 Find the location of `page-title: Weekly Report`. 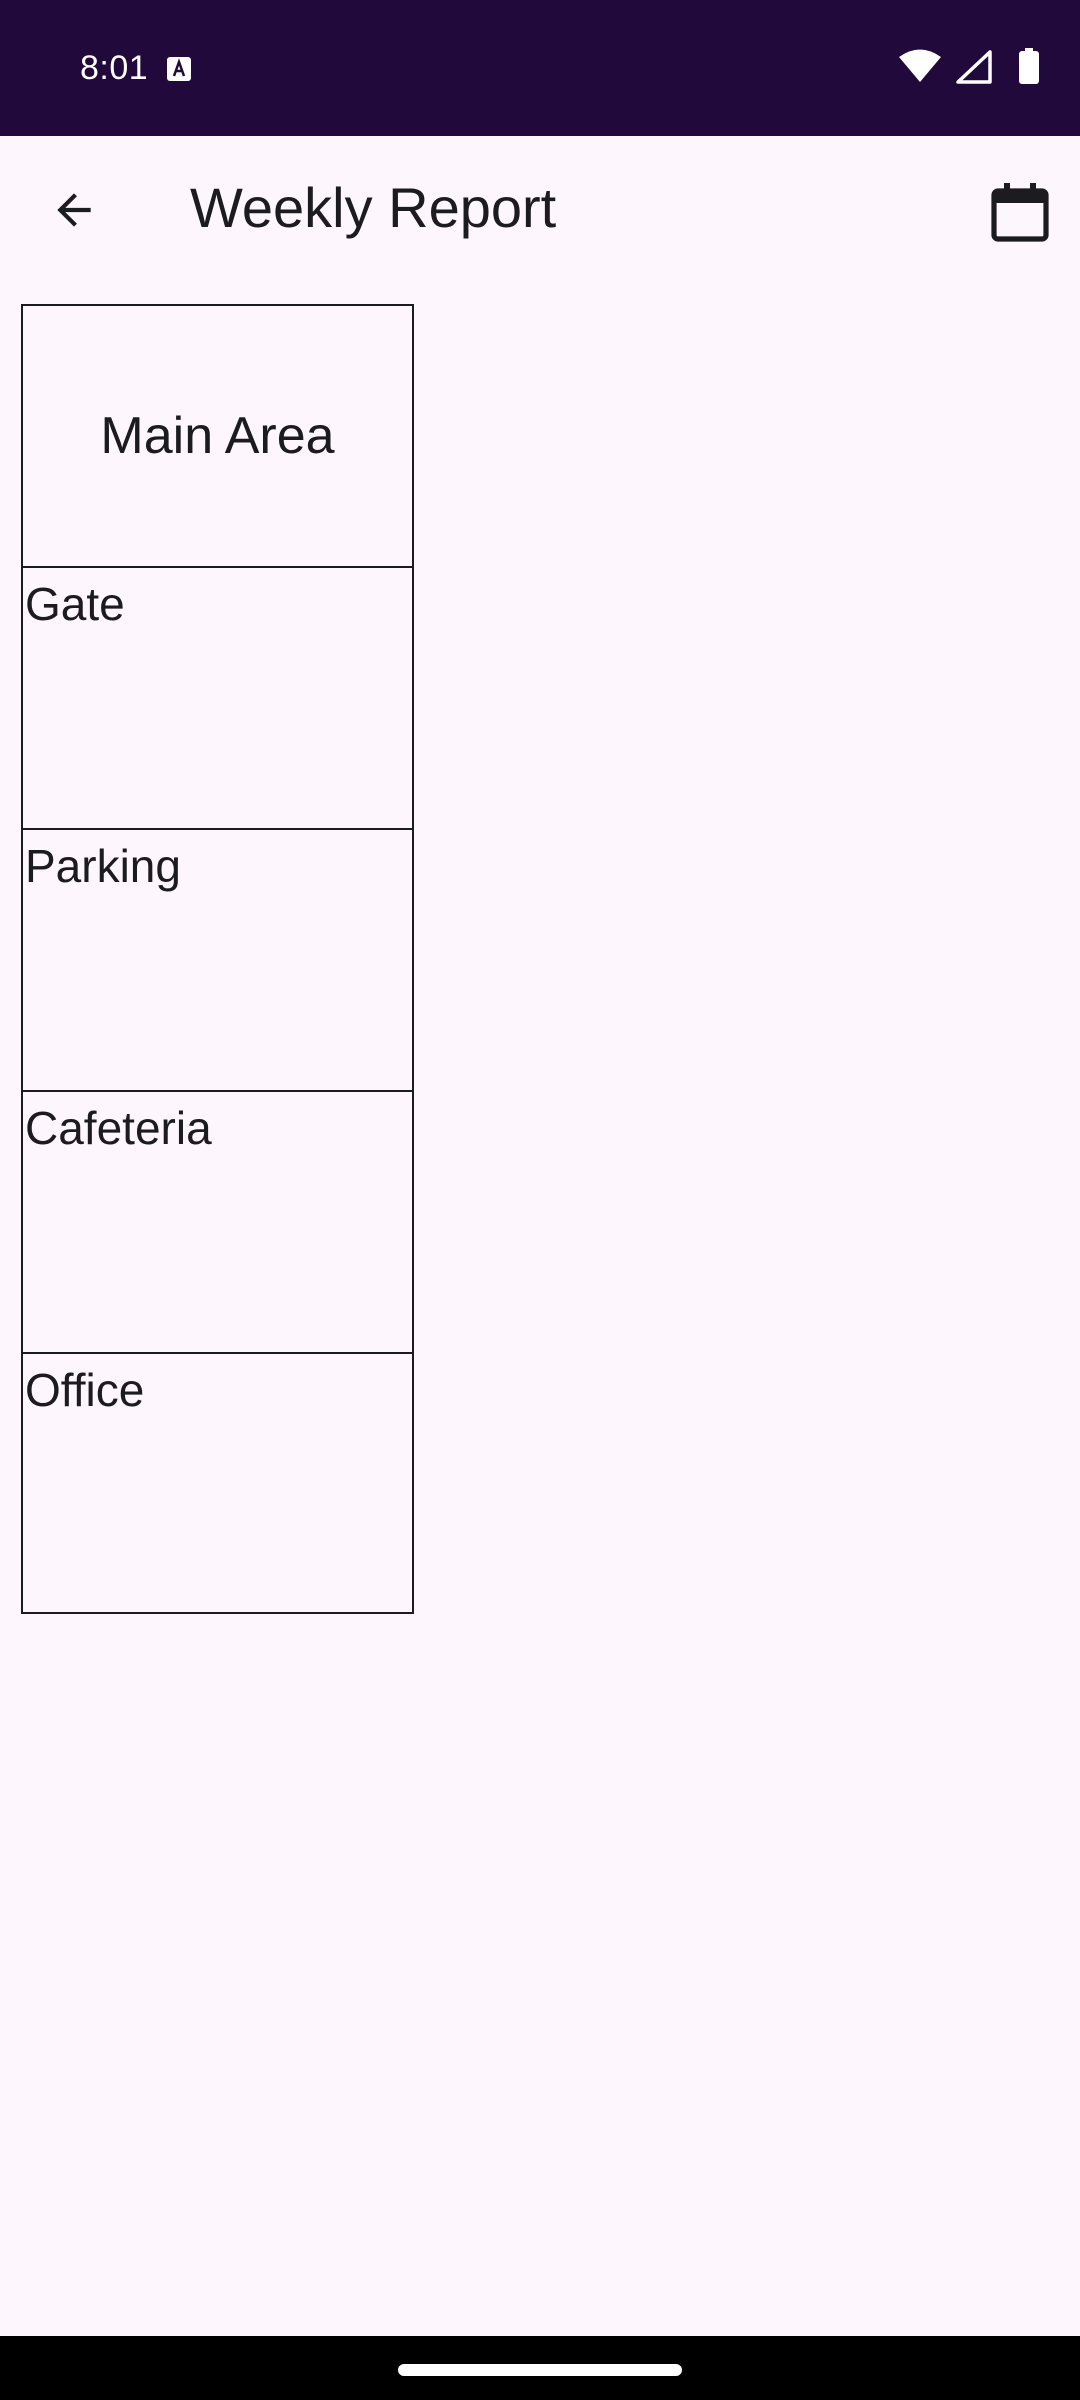

page-title: Weekly Report is located at coordinates (373, 207).